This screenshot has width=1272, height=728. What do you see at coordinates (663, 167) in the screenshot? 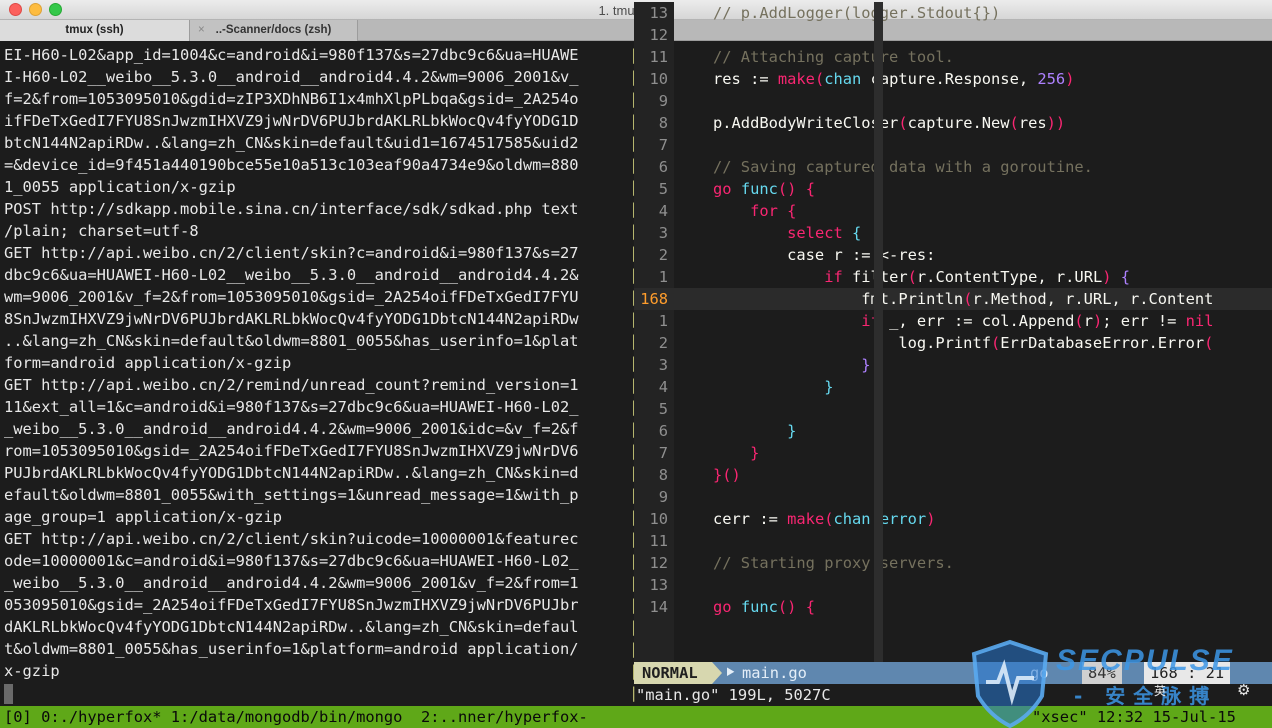
I see `line-number: 6` at bounding box center [663, 167].